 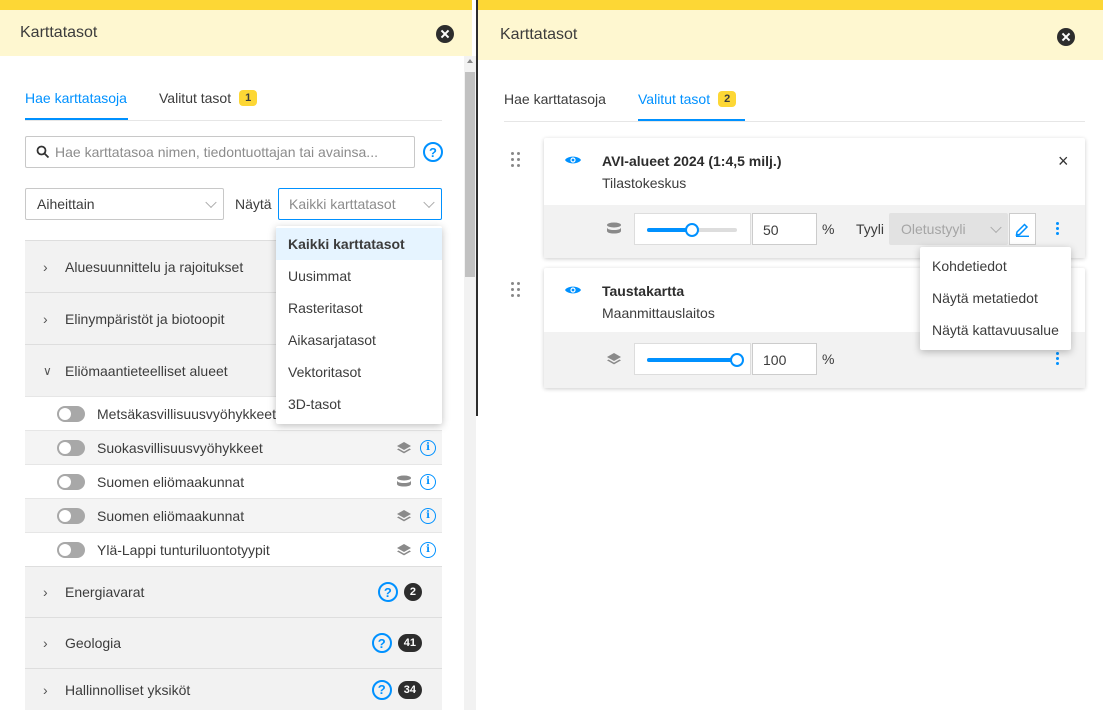 What do you see at coordinates (145, 318) in the screenshot?
I see `group-label: Elinympäristöt ja biotoopit` at bounding box center [145, 318].